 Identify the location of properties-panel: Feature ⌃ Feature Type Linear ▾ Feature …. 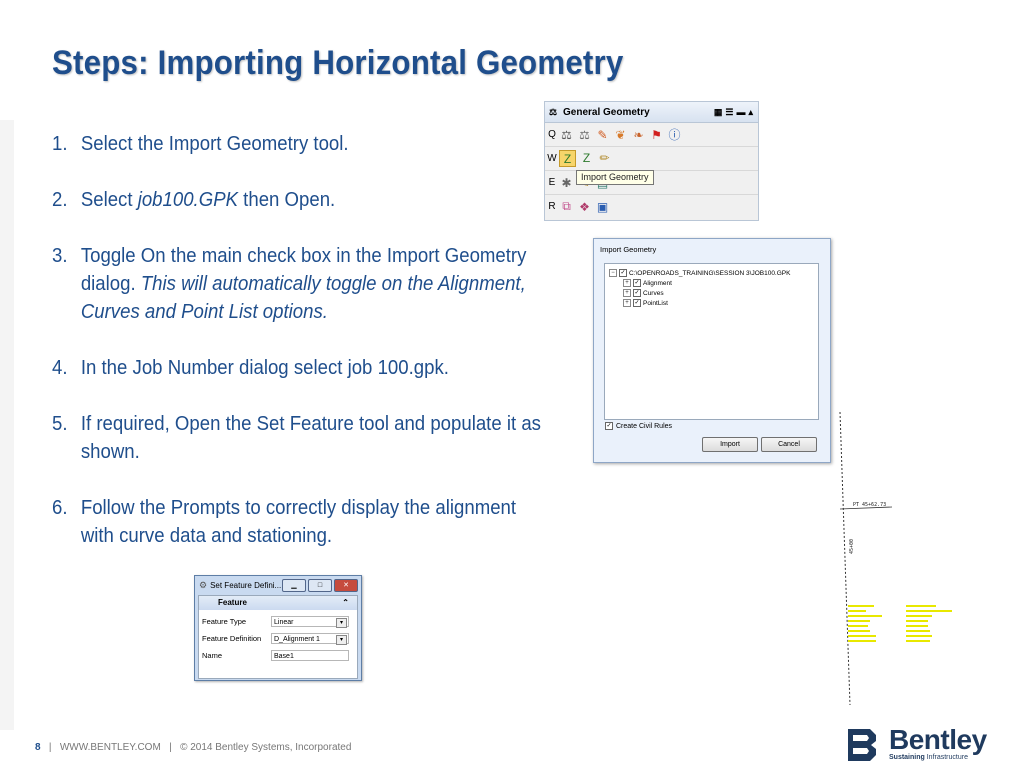
(278, 637).